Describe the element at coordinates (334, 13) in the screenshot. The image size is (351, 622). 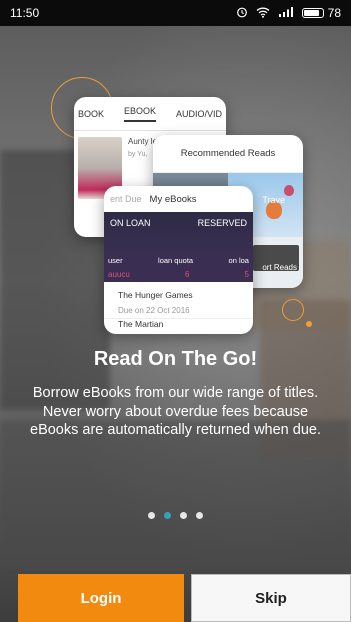
I see `battery-level: 78` at that location.